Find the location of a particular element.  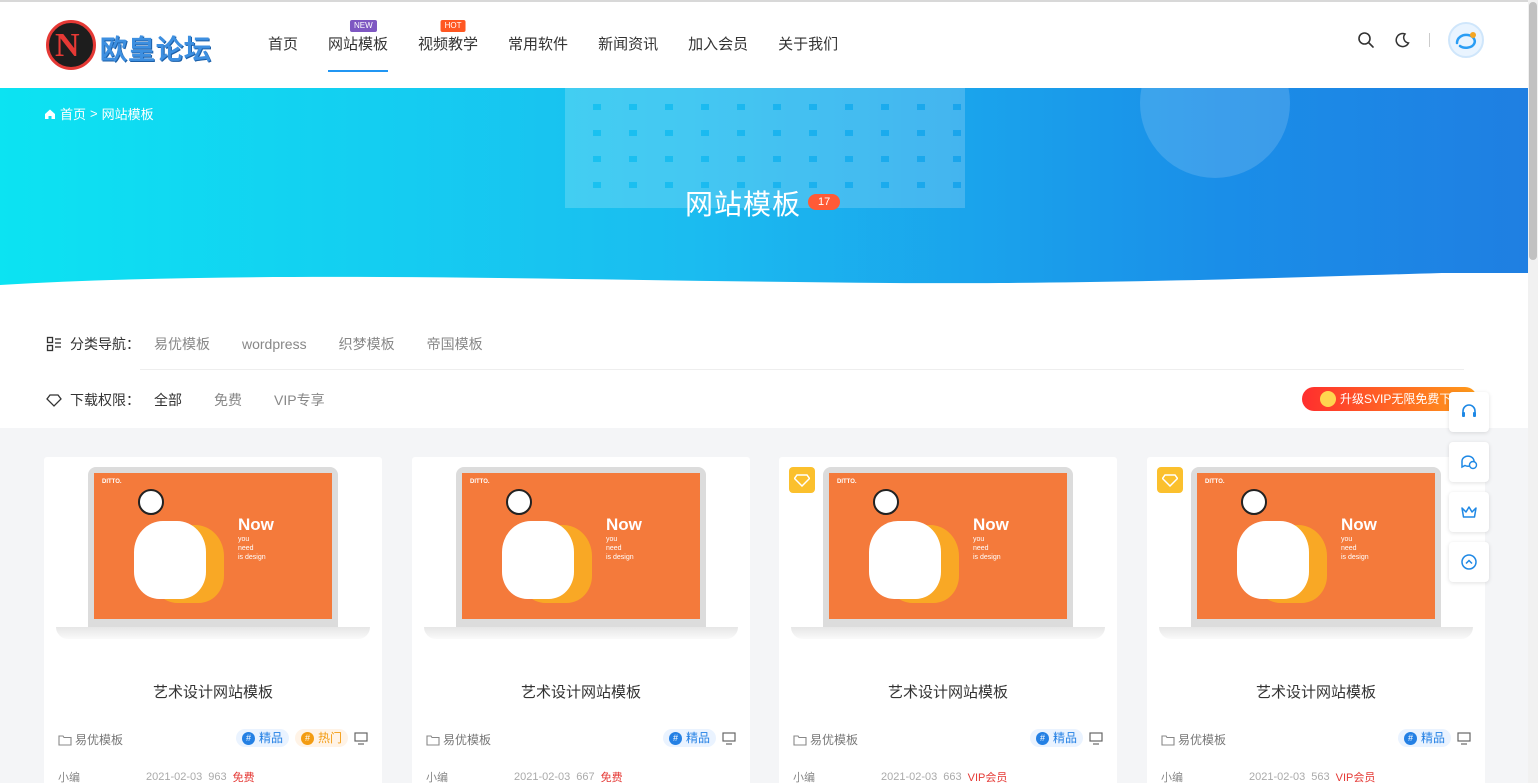

customer-service-button is located at coordinates (1469, 412).